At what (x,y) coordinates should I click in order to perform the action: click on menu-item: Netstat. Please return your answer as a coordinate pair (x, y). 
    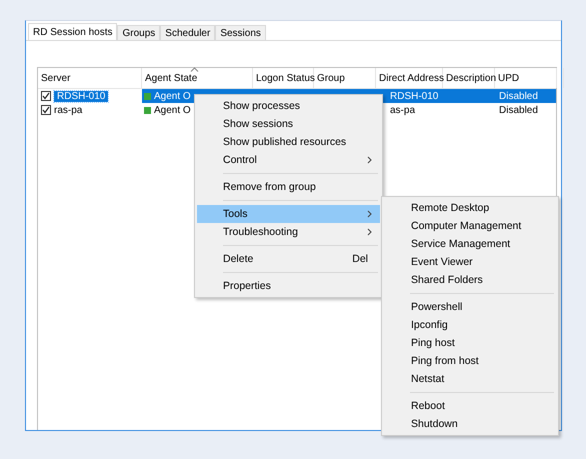
    Looking at the image, I should click on (470, 379).